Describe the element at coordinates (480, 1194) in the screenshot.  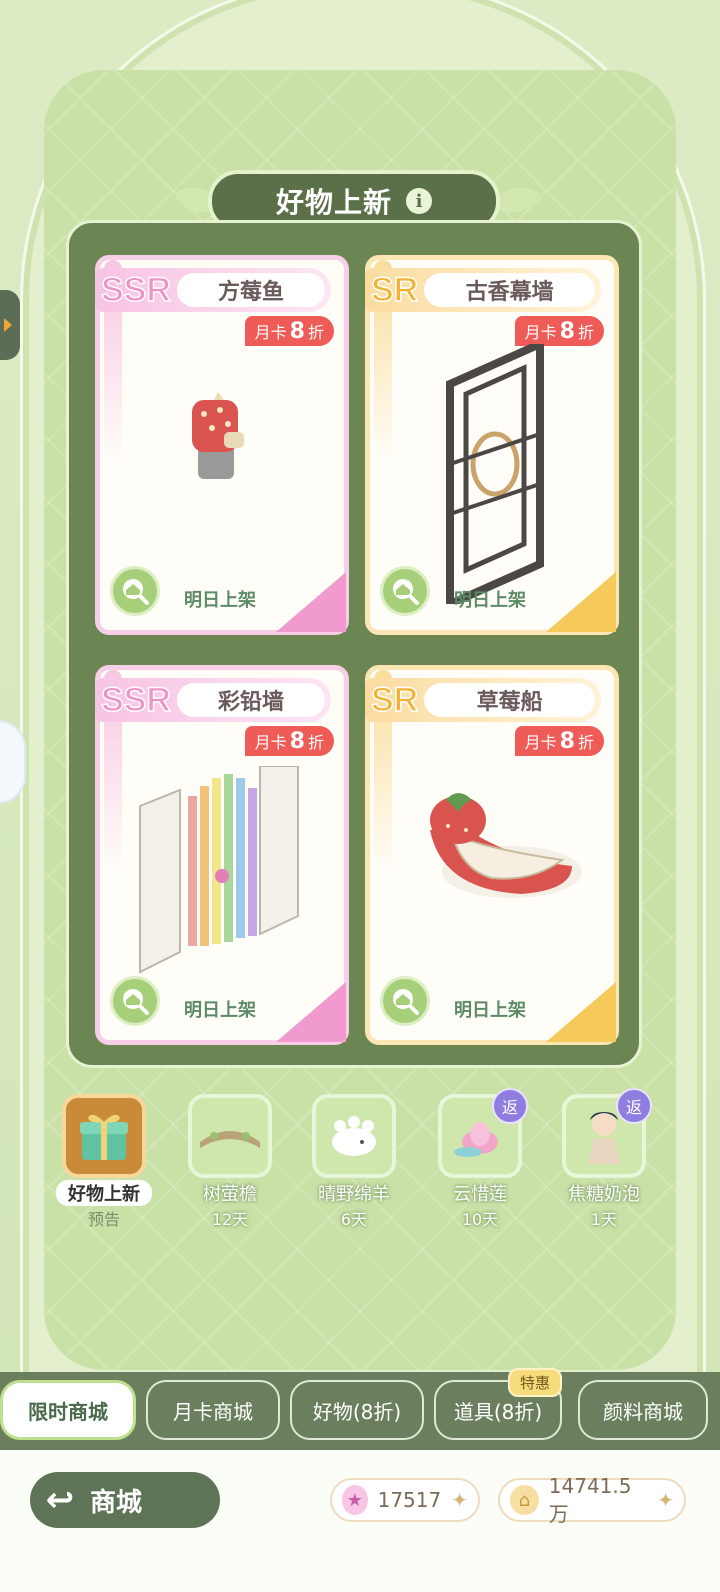
I see `thumb-label: 云惜莲` at that location.